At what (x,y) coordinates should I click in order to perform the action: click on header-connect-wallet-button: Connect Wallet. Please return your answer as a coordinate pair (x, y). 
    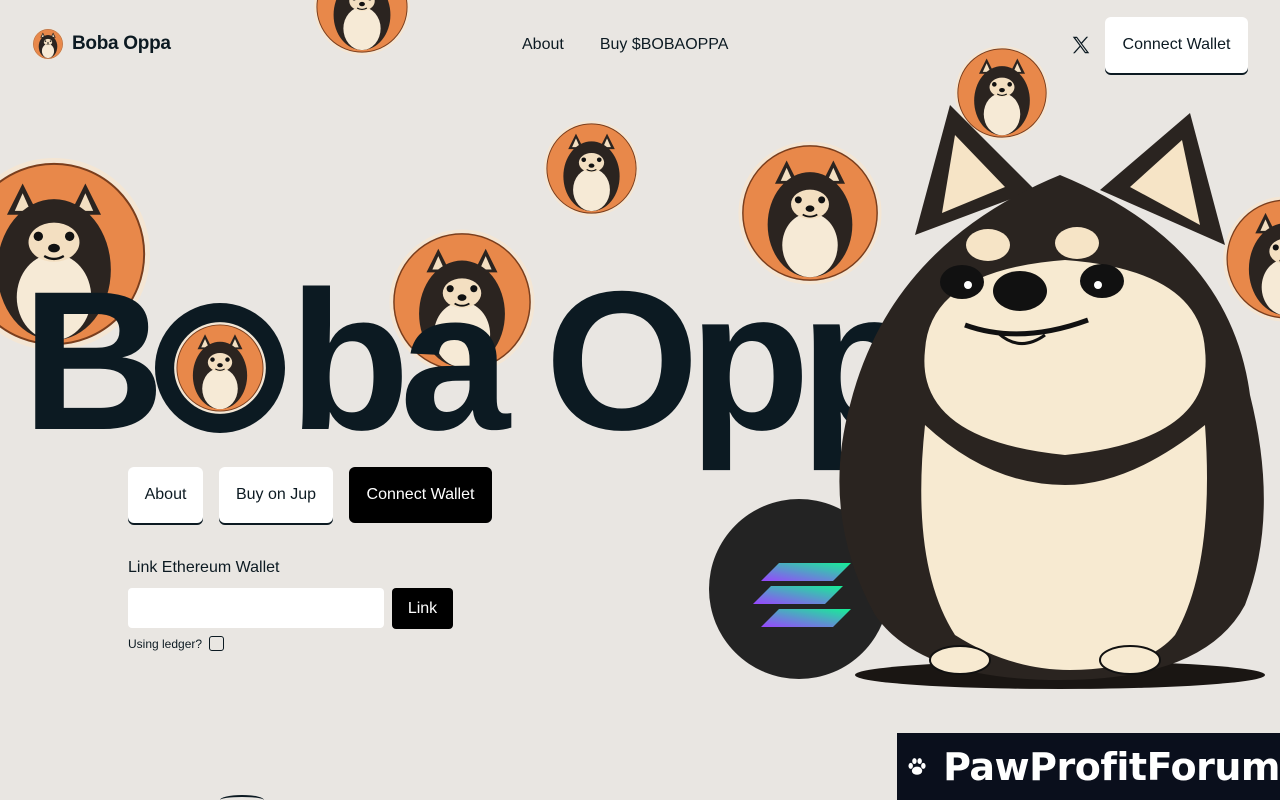
    Looking at the image, I should click on (1176, 45).